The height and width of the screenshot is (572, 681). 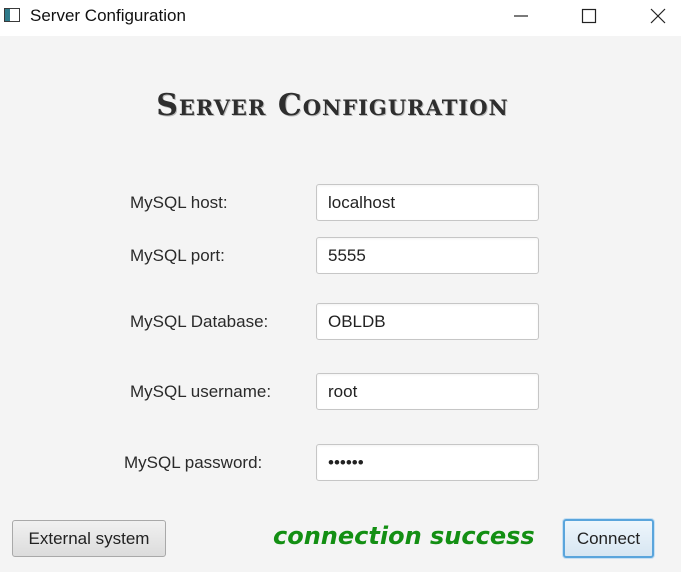 I want to click on external-system-button: External system, so click(x=89, y=538).